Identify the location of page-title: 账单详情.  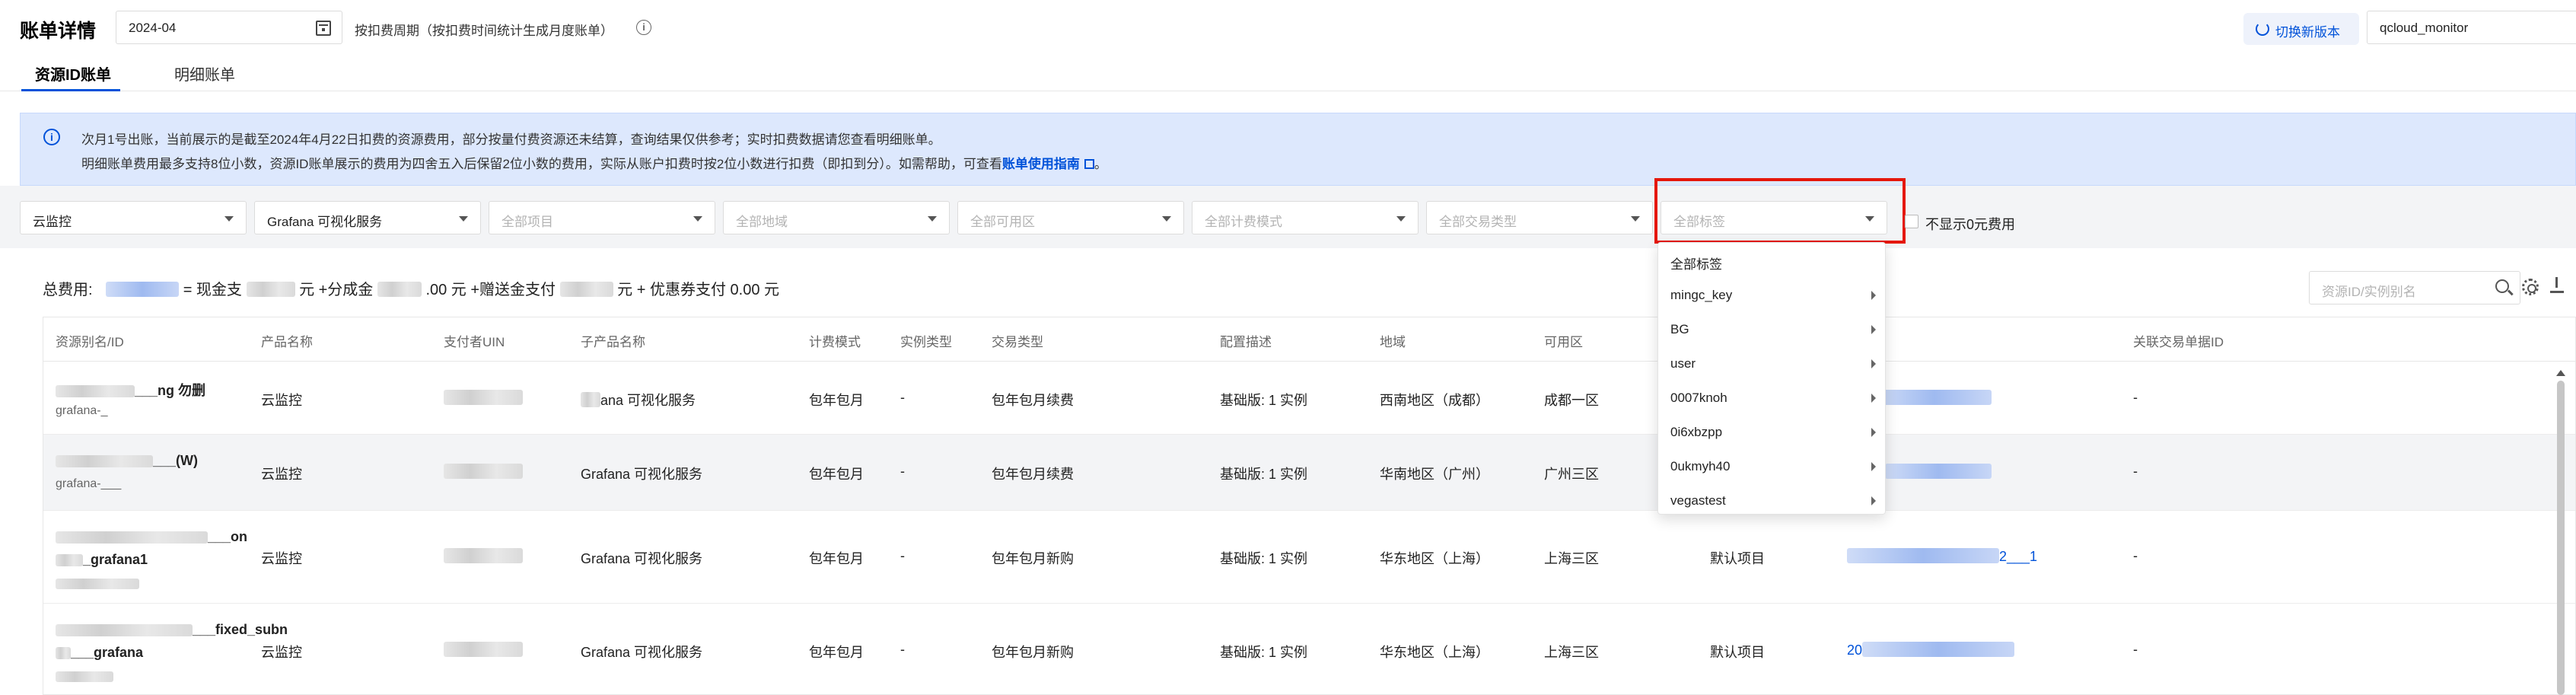
(58, 31).